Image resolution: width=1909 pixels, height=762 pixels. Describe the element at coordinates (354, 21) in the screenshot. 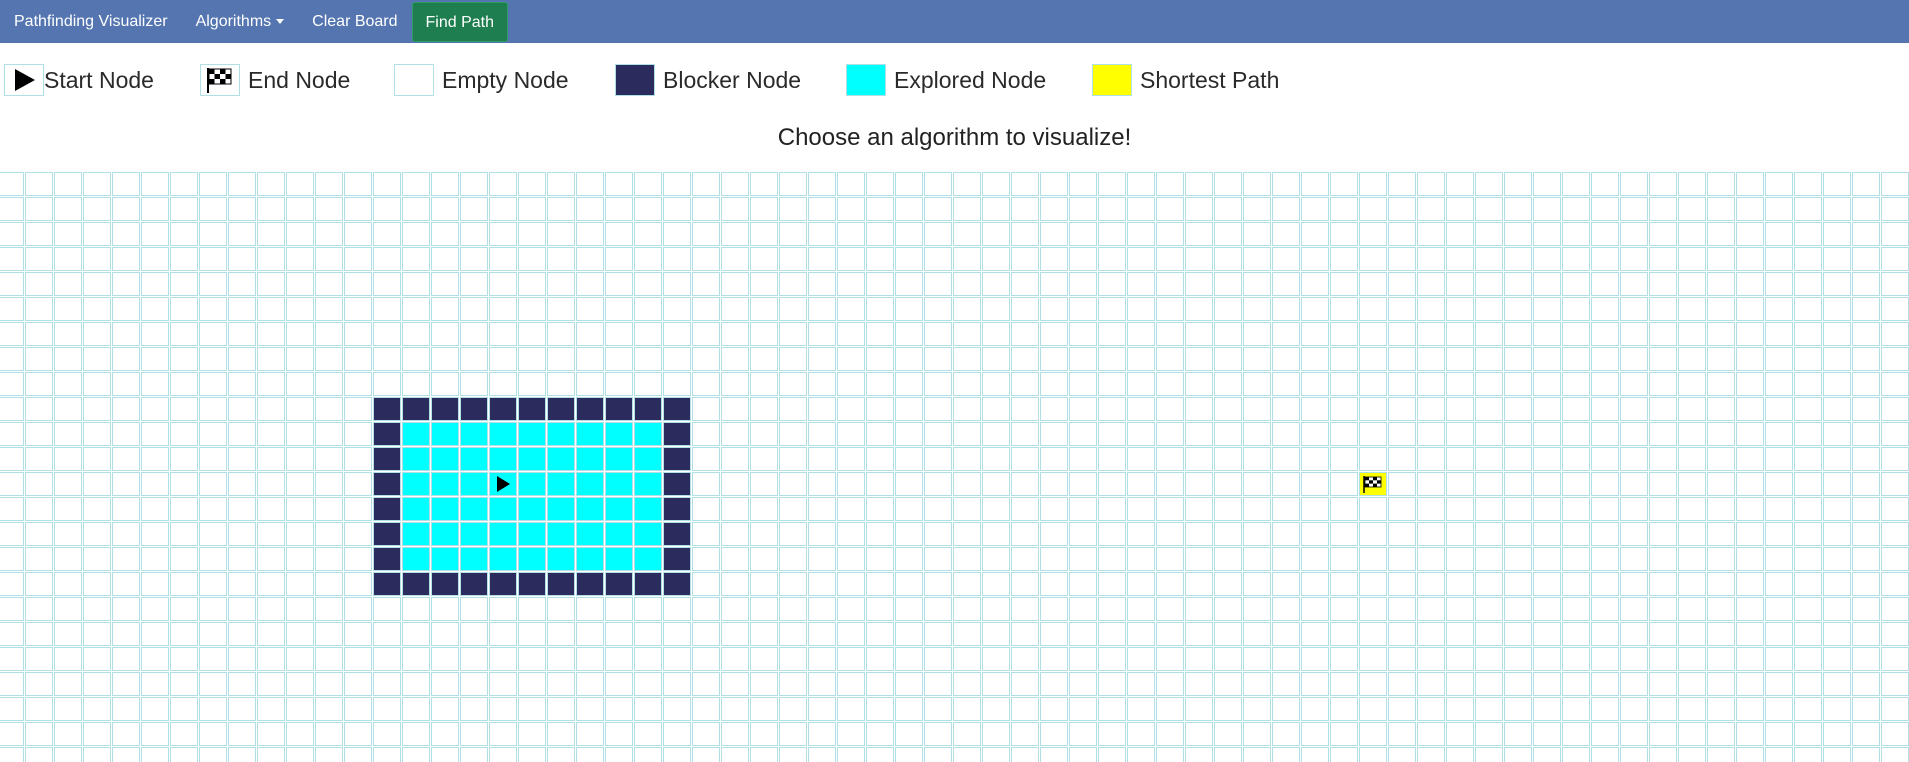

I see `clear-board-button: Clear Board` at that location.